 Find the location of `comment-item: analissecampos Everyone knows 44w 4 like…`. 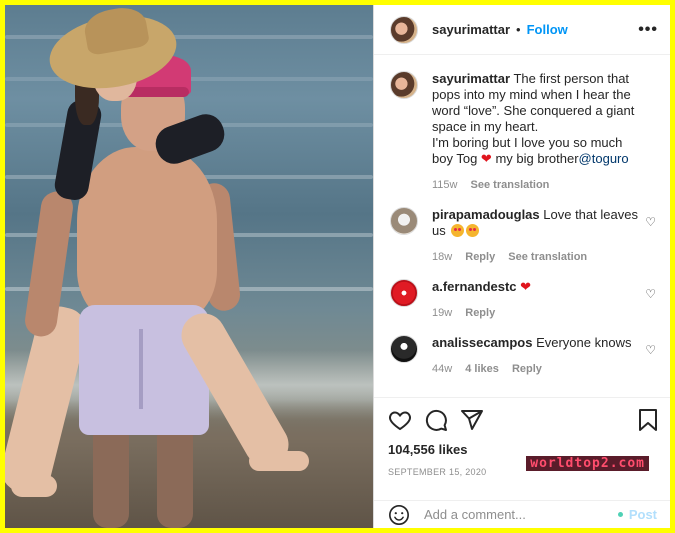

comment-item: analissecampos Everyone knows 44w 4 like… is located at coordinates (524, 356).